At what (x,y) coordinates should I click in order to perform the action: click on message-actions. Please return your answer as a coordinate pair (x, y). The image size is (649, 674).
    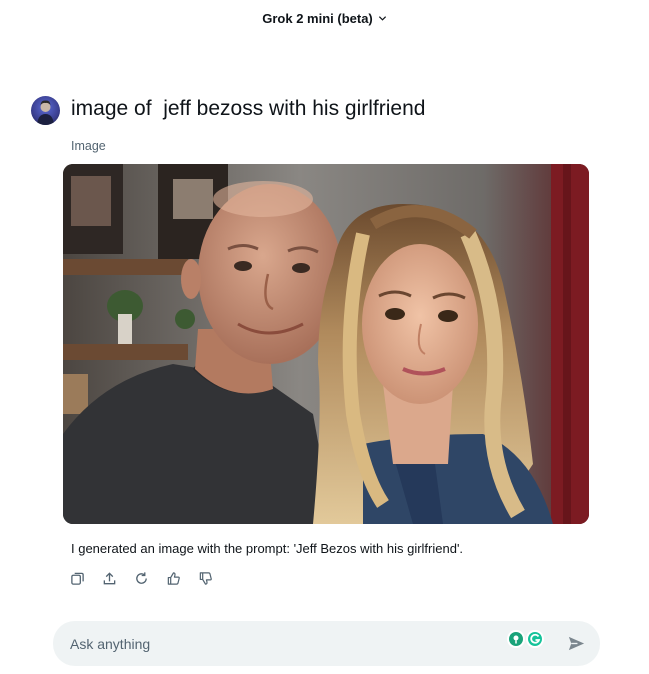
    Looking at the image, I should click on (141, 578).